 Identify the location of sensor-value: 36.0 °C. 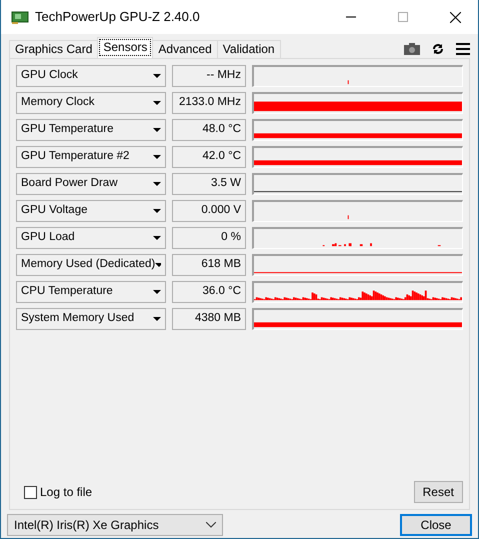
(209, 292).